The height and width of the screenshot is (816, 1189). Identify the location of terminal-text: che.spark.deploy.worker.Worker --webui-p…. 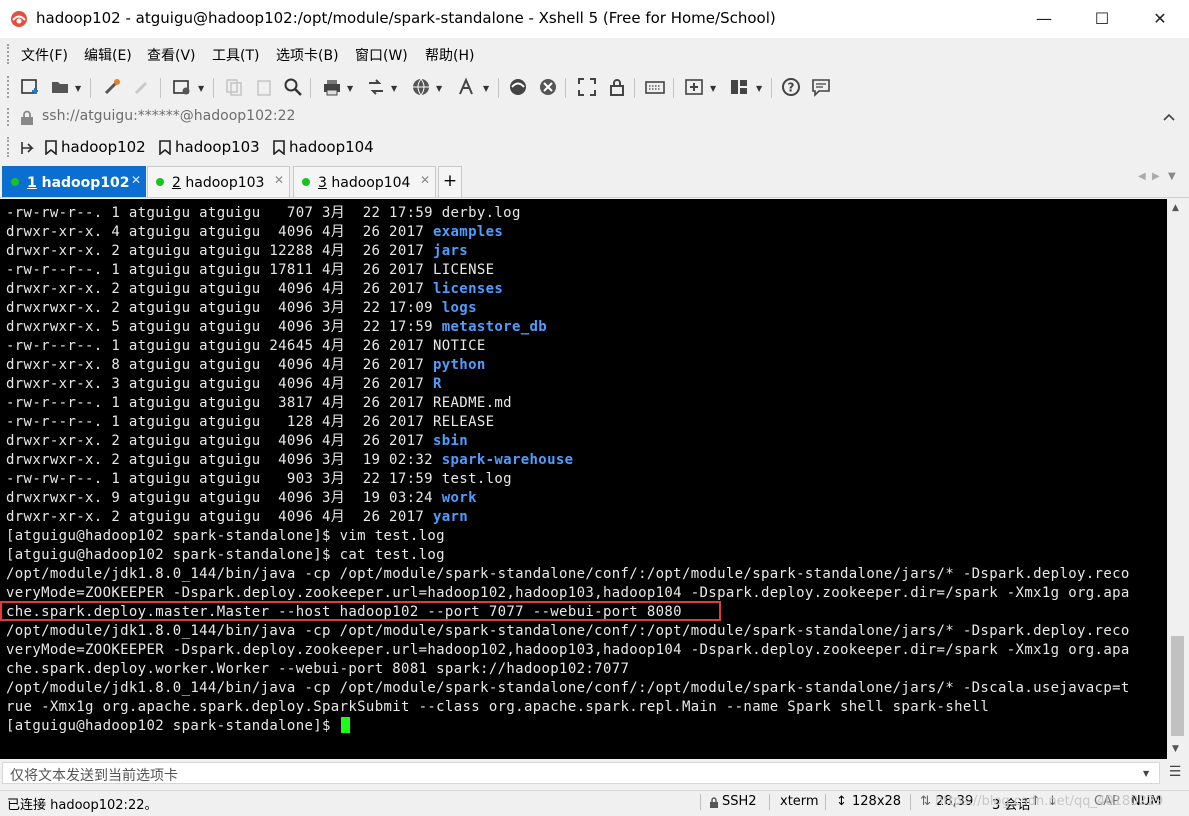
(318, 669).